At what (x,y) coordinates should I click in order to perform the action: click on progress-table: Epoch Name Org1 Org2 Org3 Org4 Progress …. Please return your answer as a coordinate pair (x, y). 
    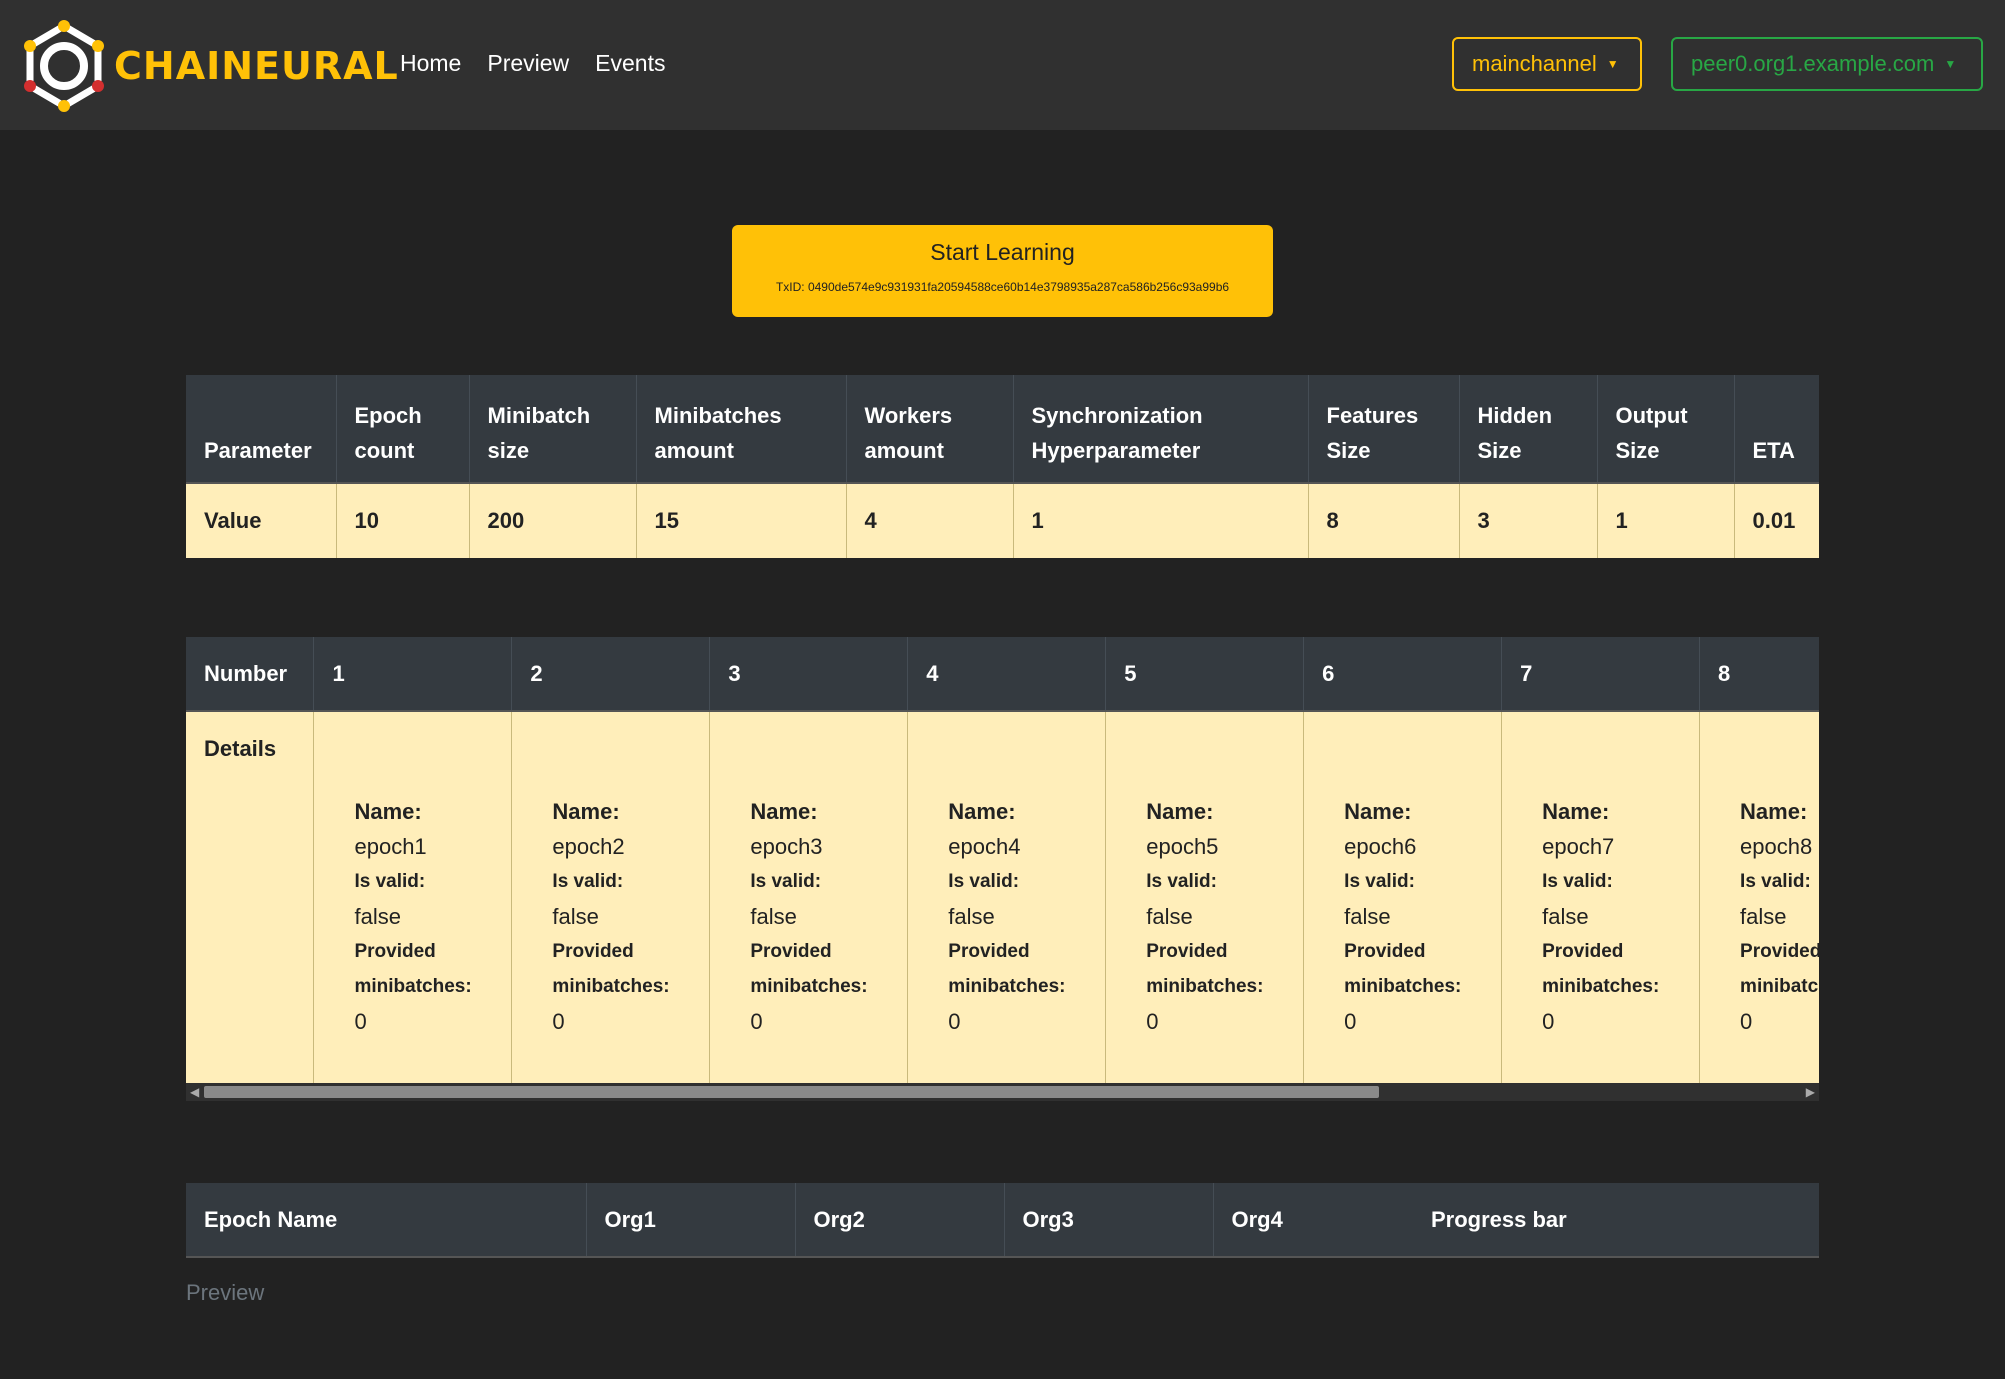
    Looking at the image, I should click on (1002, 1220).